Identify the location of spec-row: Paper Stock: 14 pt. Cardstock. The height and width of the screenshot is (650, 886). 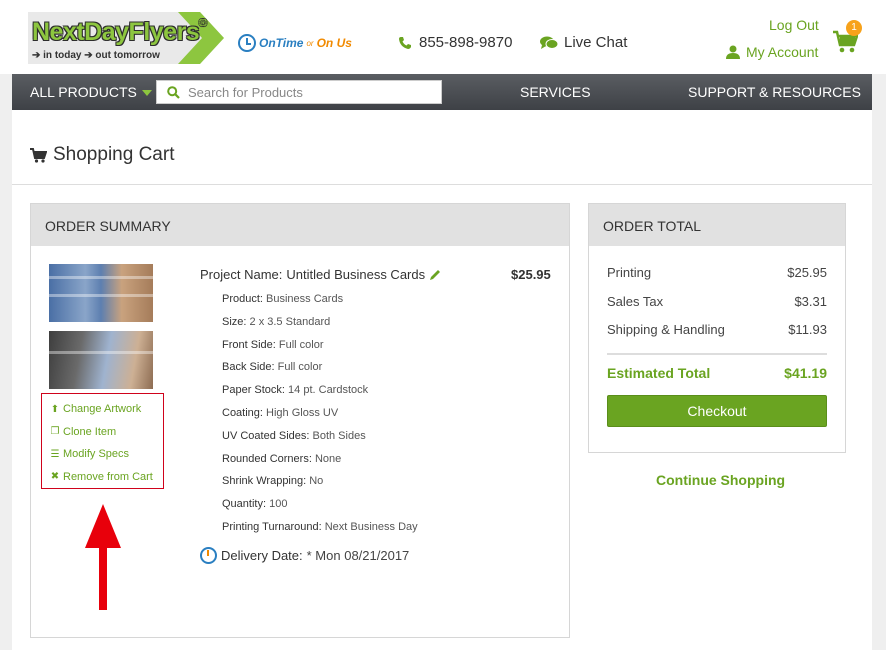
(382, 394).